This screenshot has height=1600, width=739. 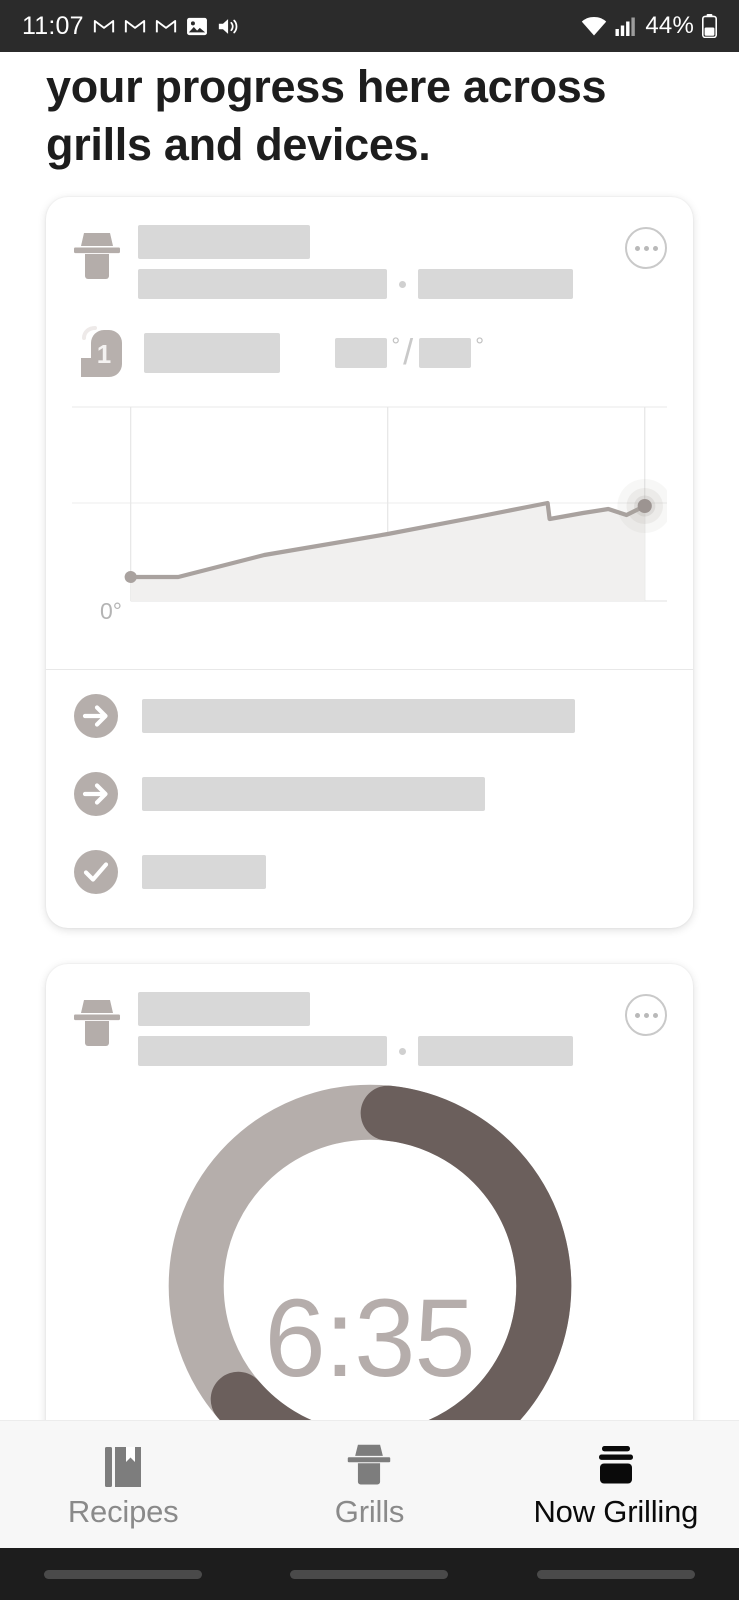 What do you see at coordinates (361, 353) in the screenshot?
I see `current-temp-skeleton` at bounding box center [361, 353].